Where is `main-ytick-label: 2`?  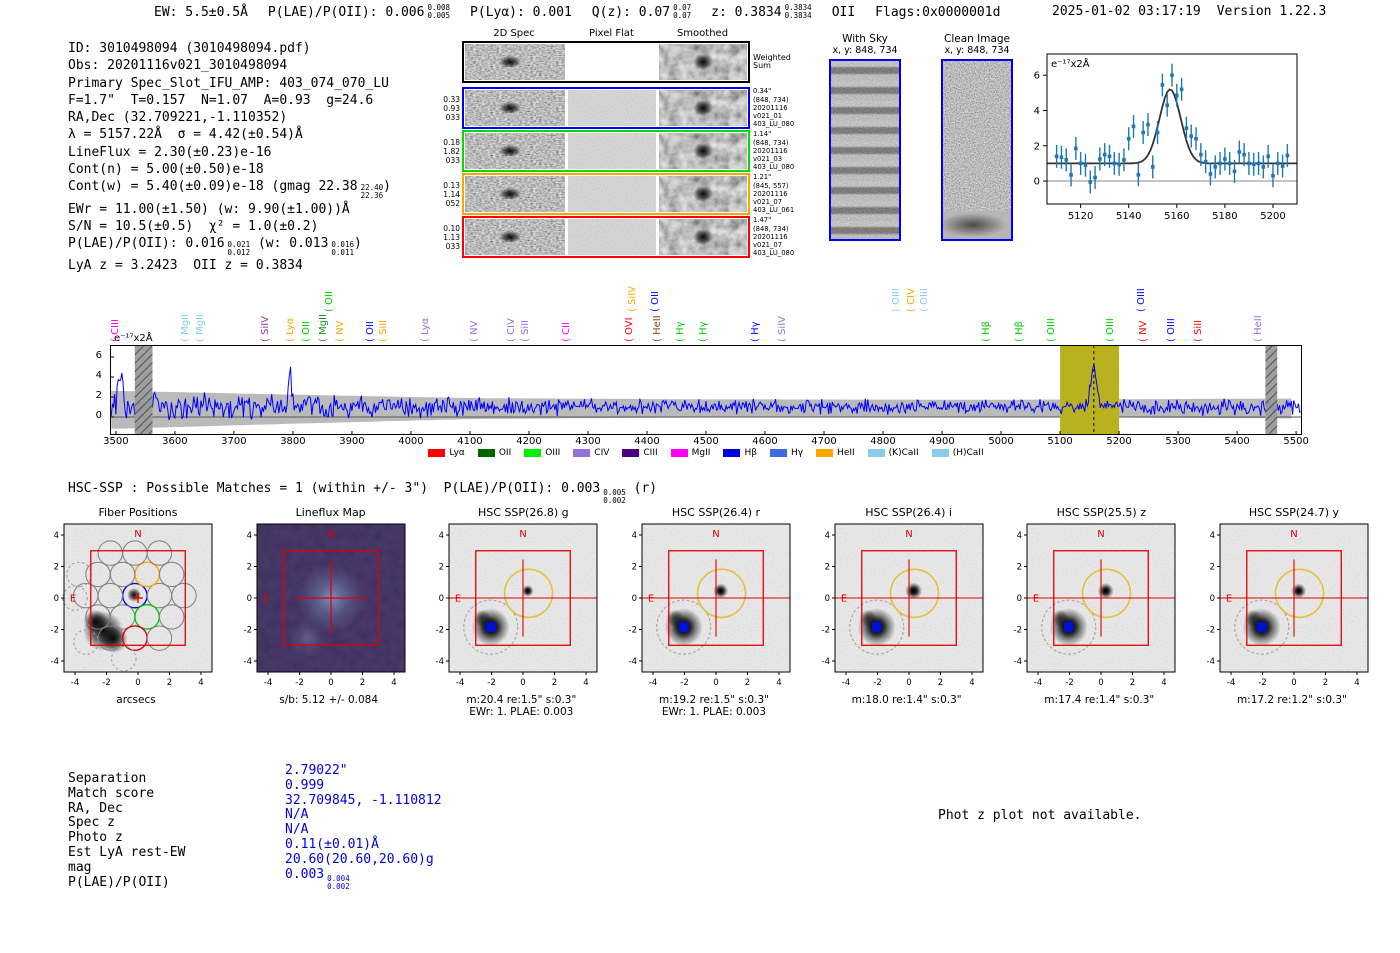 main-ytick-label: 2 is located at coordinates (98, 395).